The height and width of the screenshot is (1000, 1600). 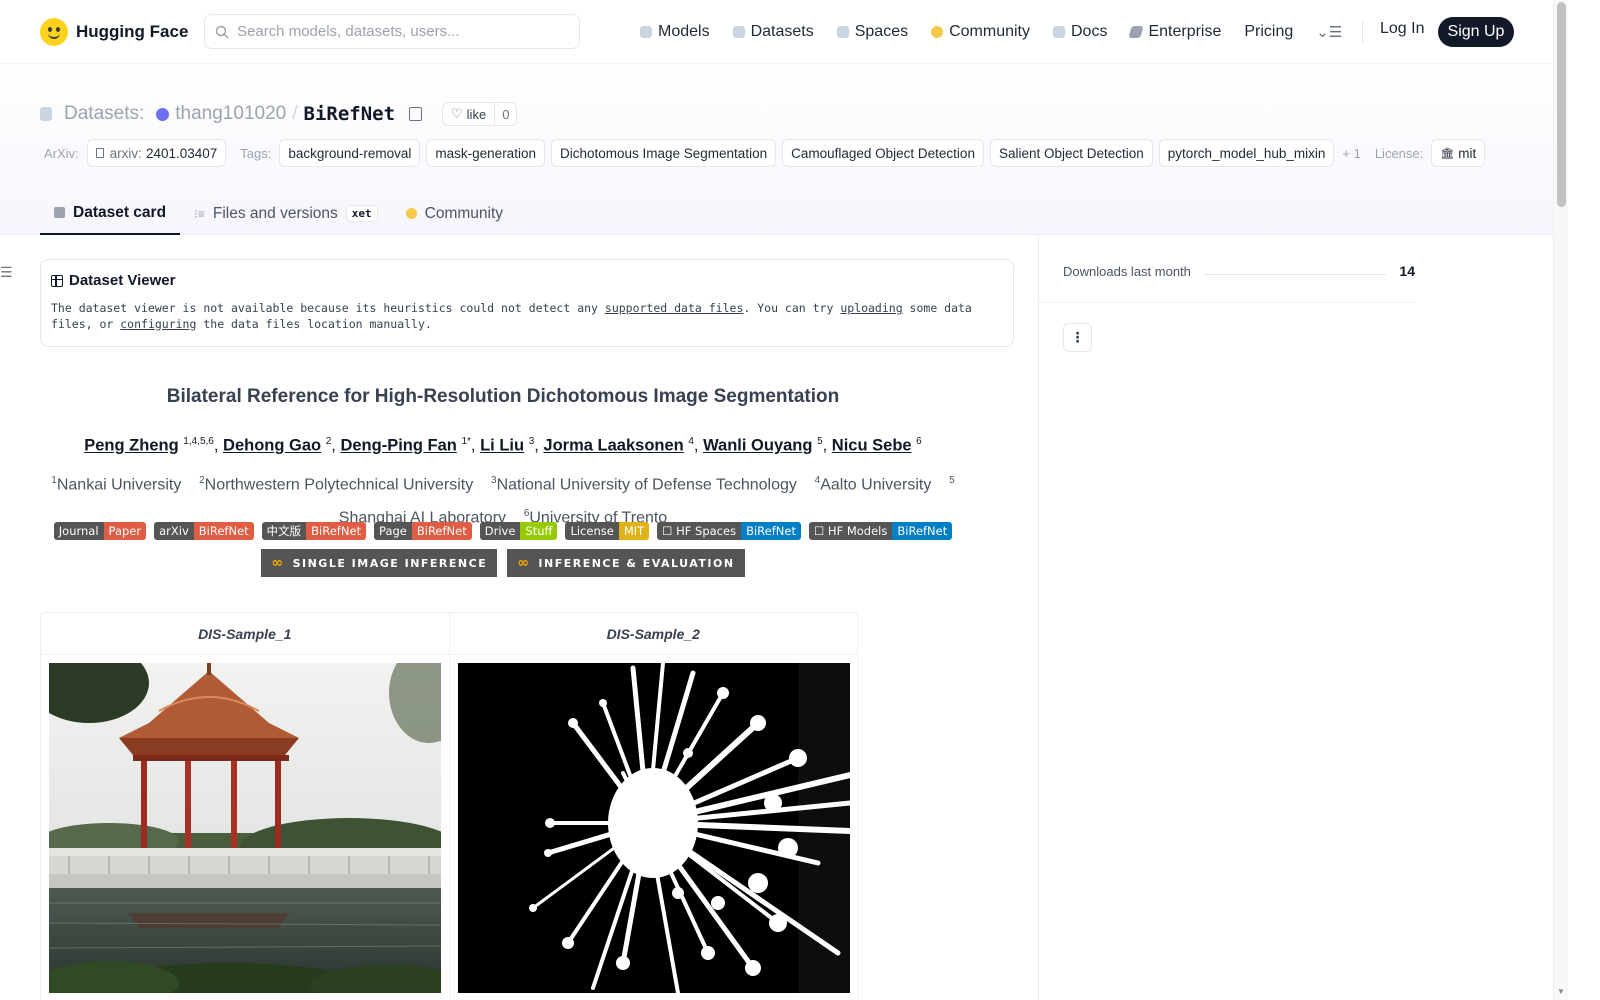 What do you see at coordinates (654, 828) in the screenshot?
I see `mask-sample-image` at bounding box center [654, 828].